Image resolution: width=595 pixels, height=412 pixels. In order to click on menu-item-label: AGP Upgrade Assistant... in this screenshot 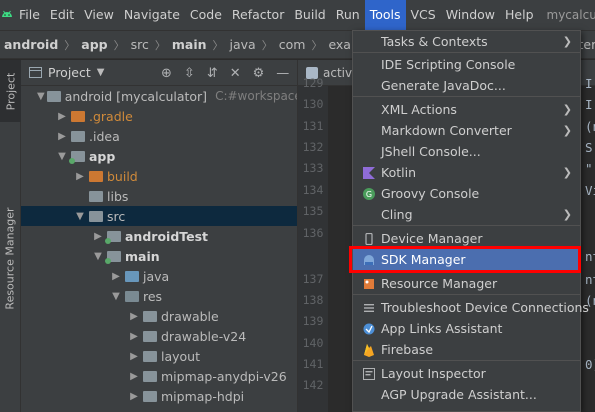, I will do `click(459, 394)`.